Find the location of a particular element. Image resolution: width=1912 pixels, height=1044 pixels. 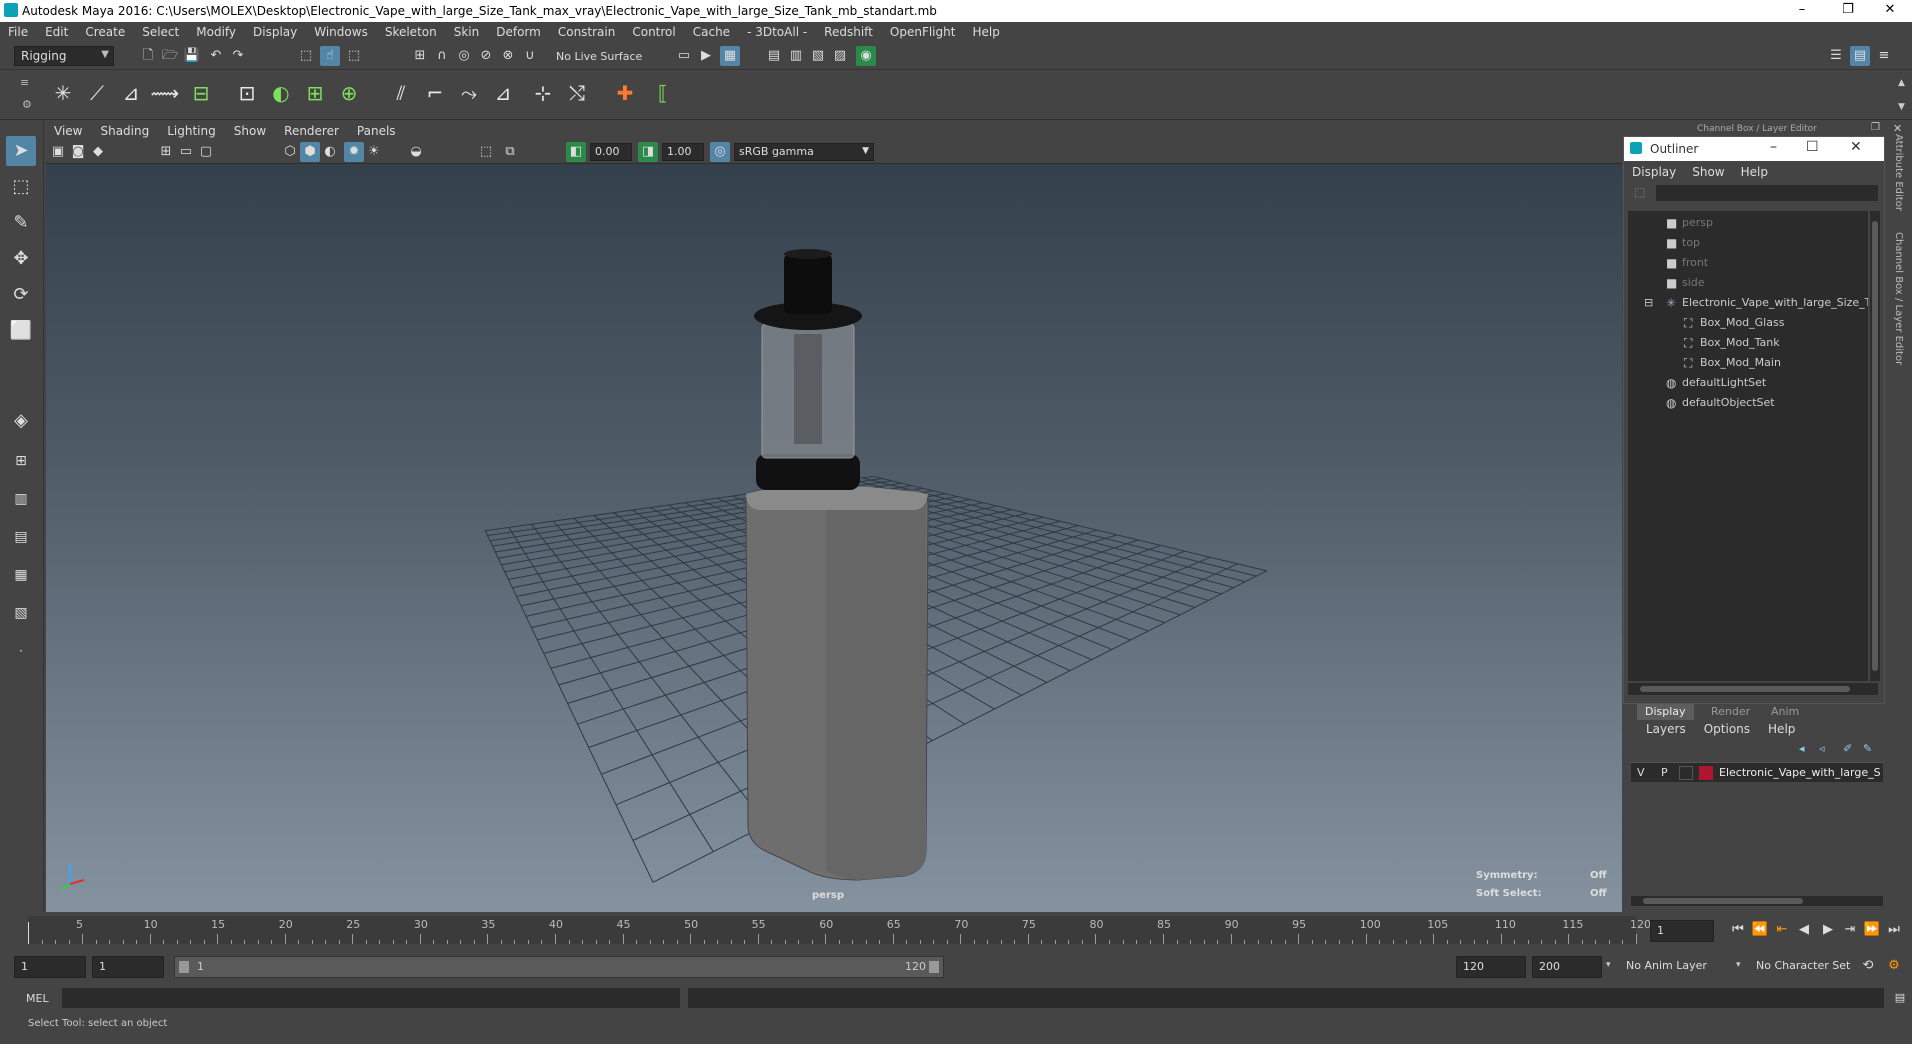

redo-icon: ↷ is located at coordinates (238, 56).